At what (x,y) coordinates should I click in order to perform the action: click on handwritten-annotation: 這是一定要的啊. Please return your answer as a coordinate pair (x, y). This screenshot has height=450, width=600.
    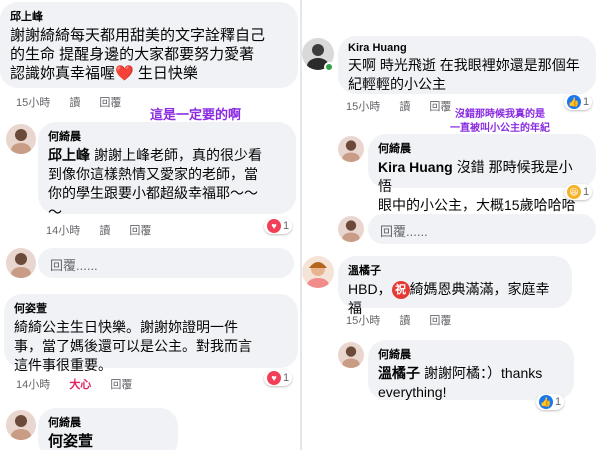
    Looking at the image, I should click on (196, 114).